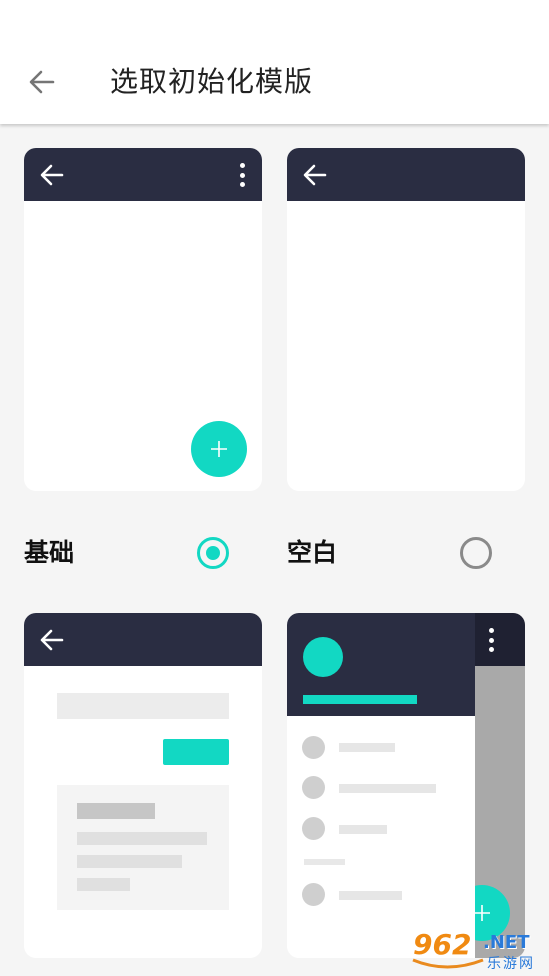 The height and width of the screenshot is (976, 549). Describe the element at coordinates (143, 706) in the screenshot. I see `placeholder-bar` at that location.